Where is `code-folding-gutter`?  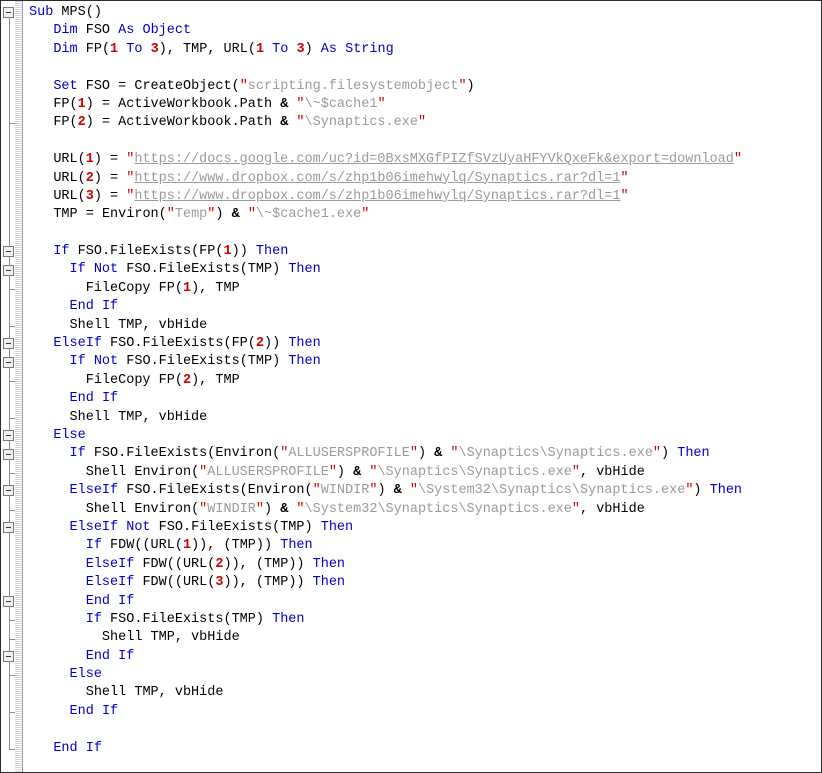
code-folding-gutter is located at coordinates (12, 386).